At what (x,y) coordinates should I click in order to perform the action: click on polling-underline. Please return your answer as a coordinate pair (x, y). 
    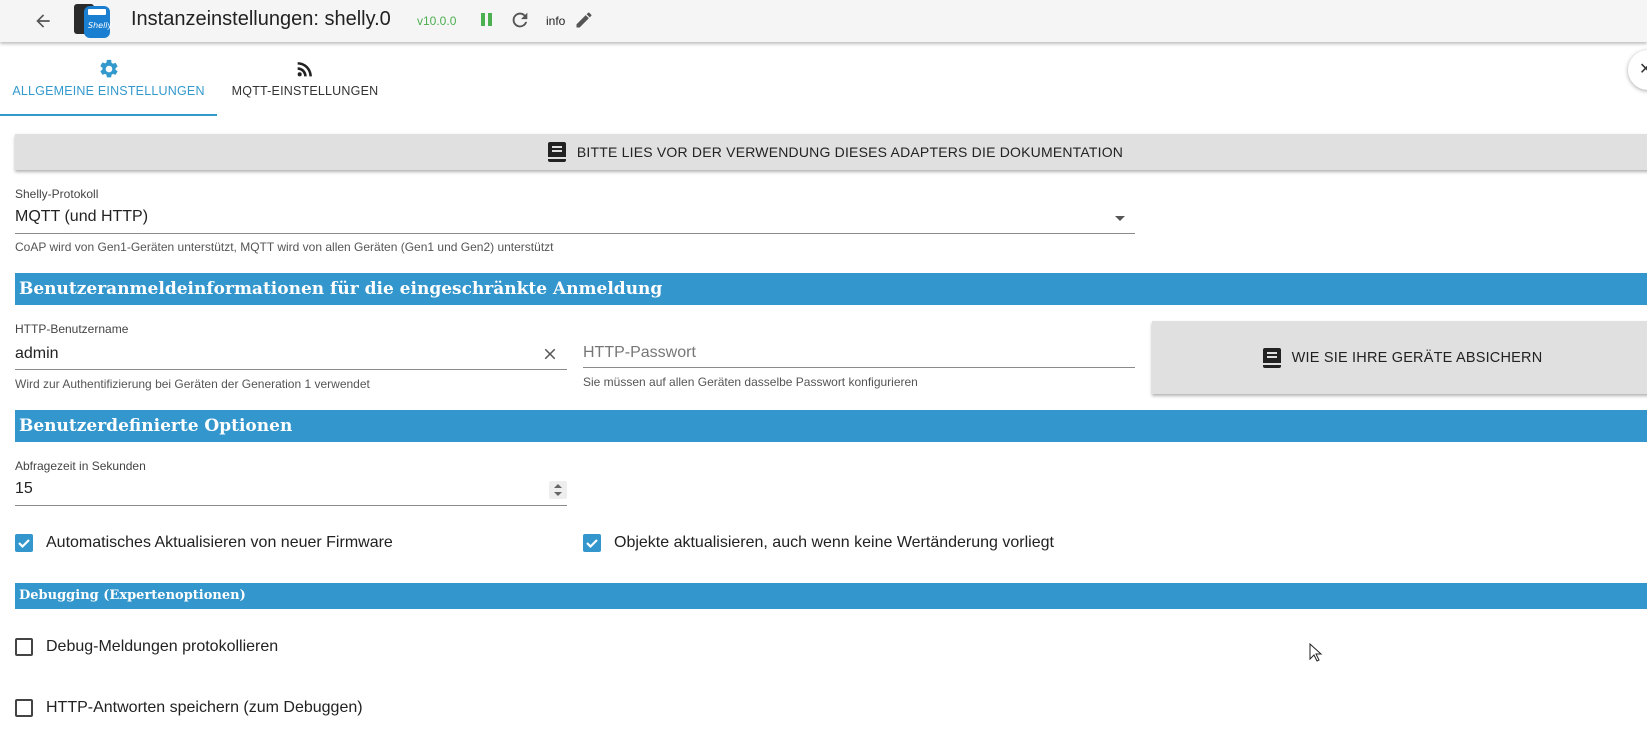
    Looking at the image, I should click on (291, 505).